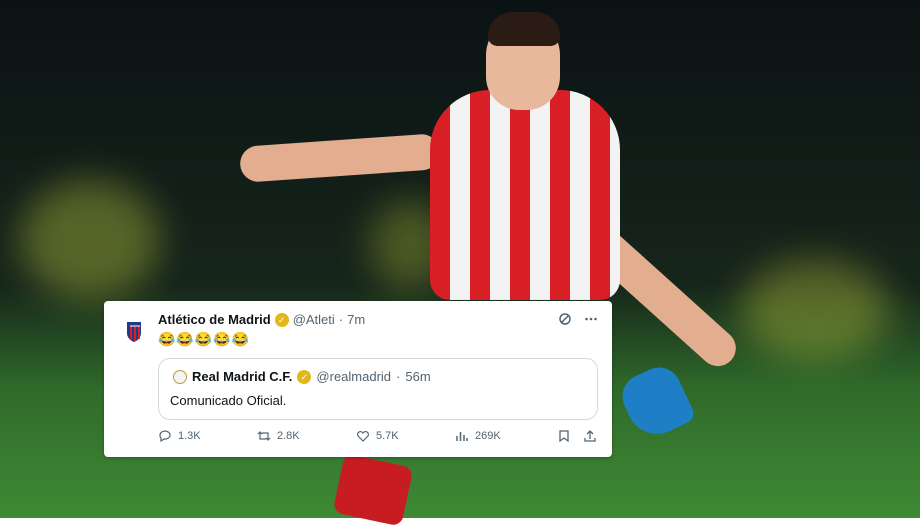 The width and height of the screenshot is (920, 527). I want to click on retweet-count: 2.8K, so click(288, 436).